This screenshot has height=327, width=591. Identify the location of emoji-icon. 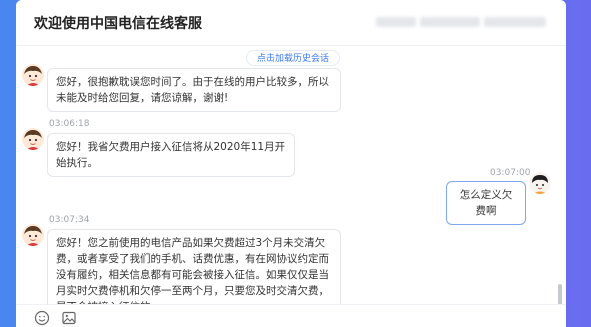
(42, 318).